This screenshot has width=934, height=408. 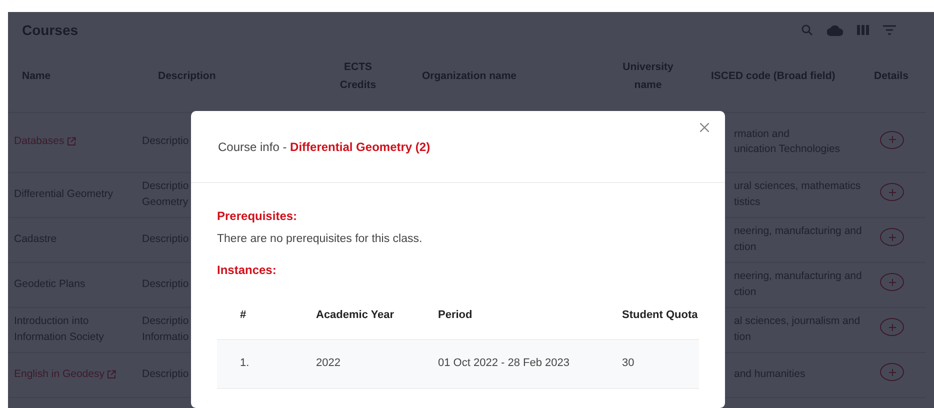 I want to click on table-cell-text: 2022, so click(x=328, y=363).